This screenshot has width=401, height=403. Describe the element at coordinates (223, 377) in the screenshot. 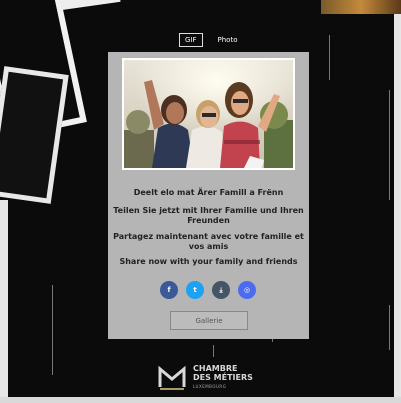

I see `logo-line-2: DES MÉTIERS` at that location.